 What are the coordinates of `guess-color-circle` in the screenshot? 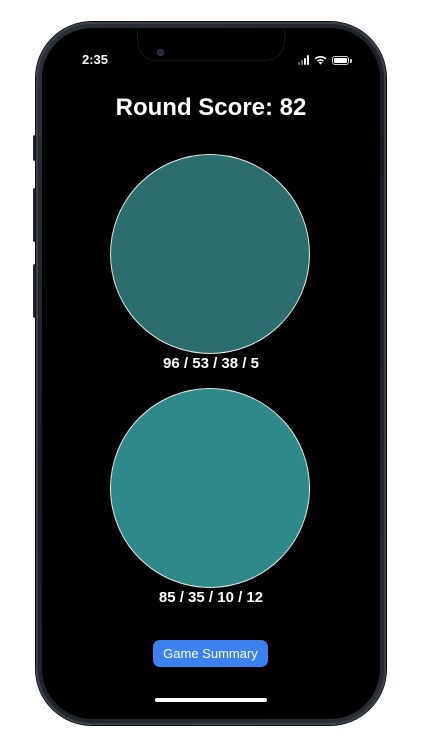 It's located at (210, 488).